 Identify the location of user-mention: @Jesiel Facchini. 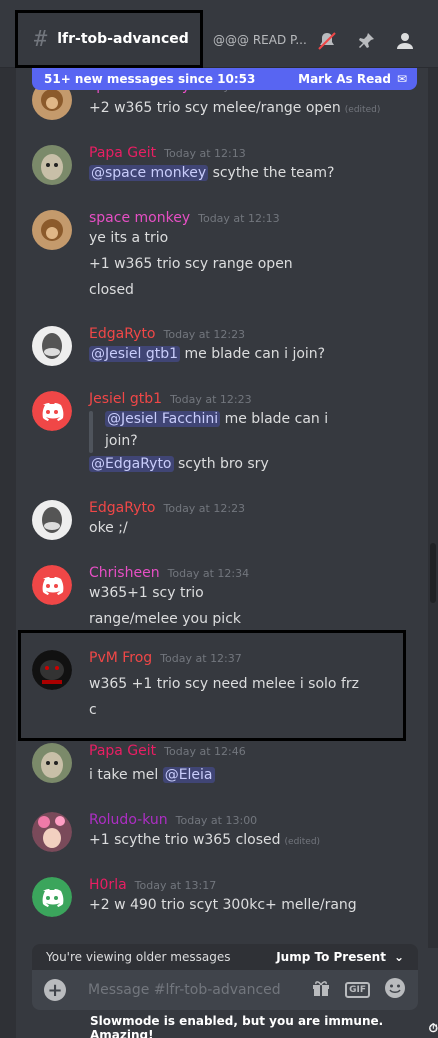
(163, 419).